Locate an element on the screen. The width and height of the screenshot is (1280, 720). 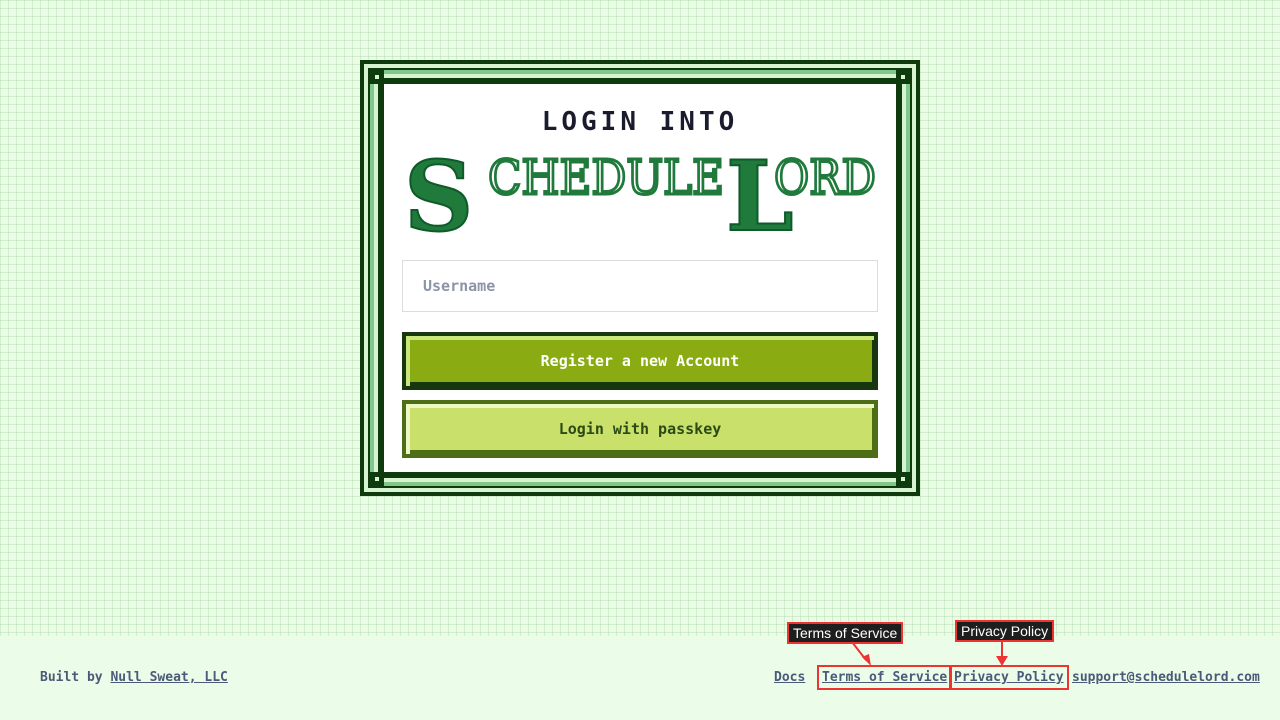
privacy-link: Privacy Policy is located at coordinates (1009, 677).